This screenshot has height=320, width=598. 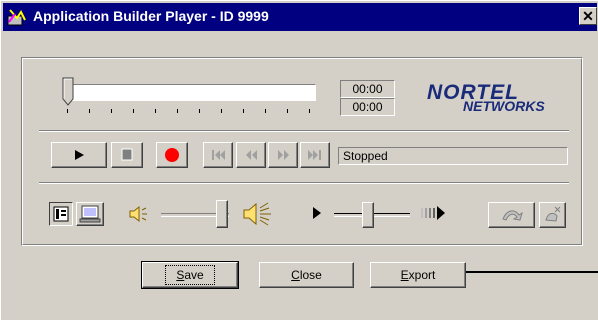 I want to click on volume-thumb, so click(x=222, y=214).